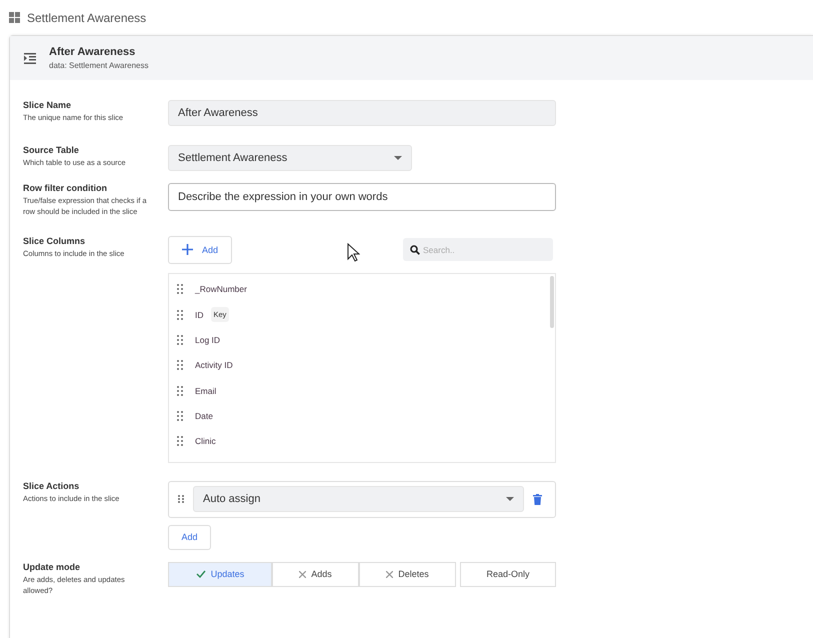 The width and height of the screenshot is (813, 638). Describe the element at coordinates (199, 315) in the screenshot. I see `column-name: ID` at that location.